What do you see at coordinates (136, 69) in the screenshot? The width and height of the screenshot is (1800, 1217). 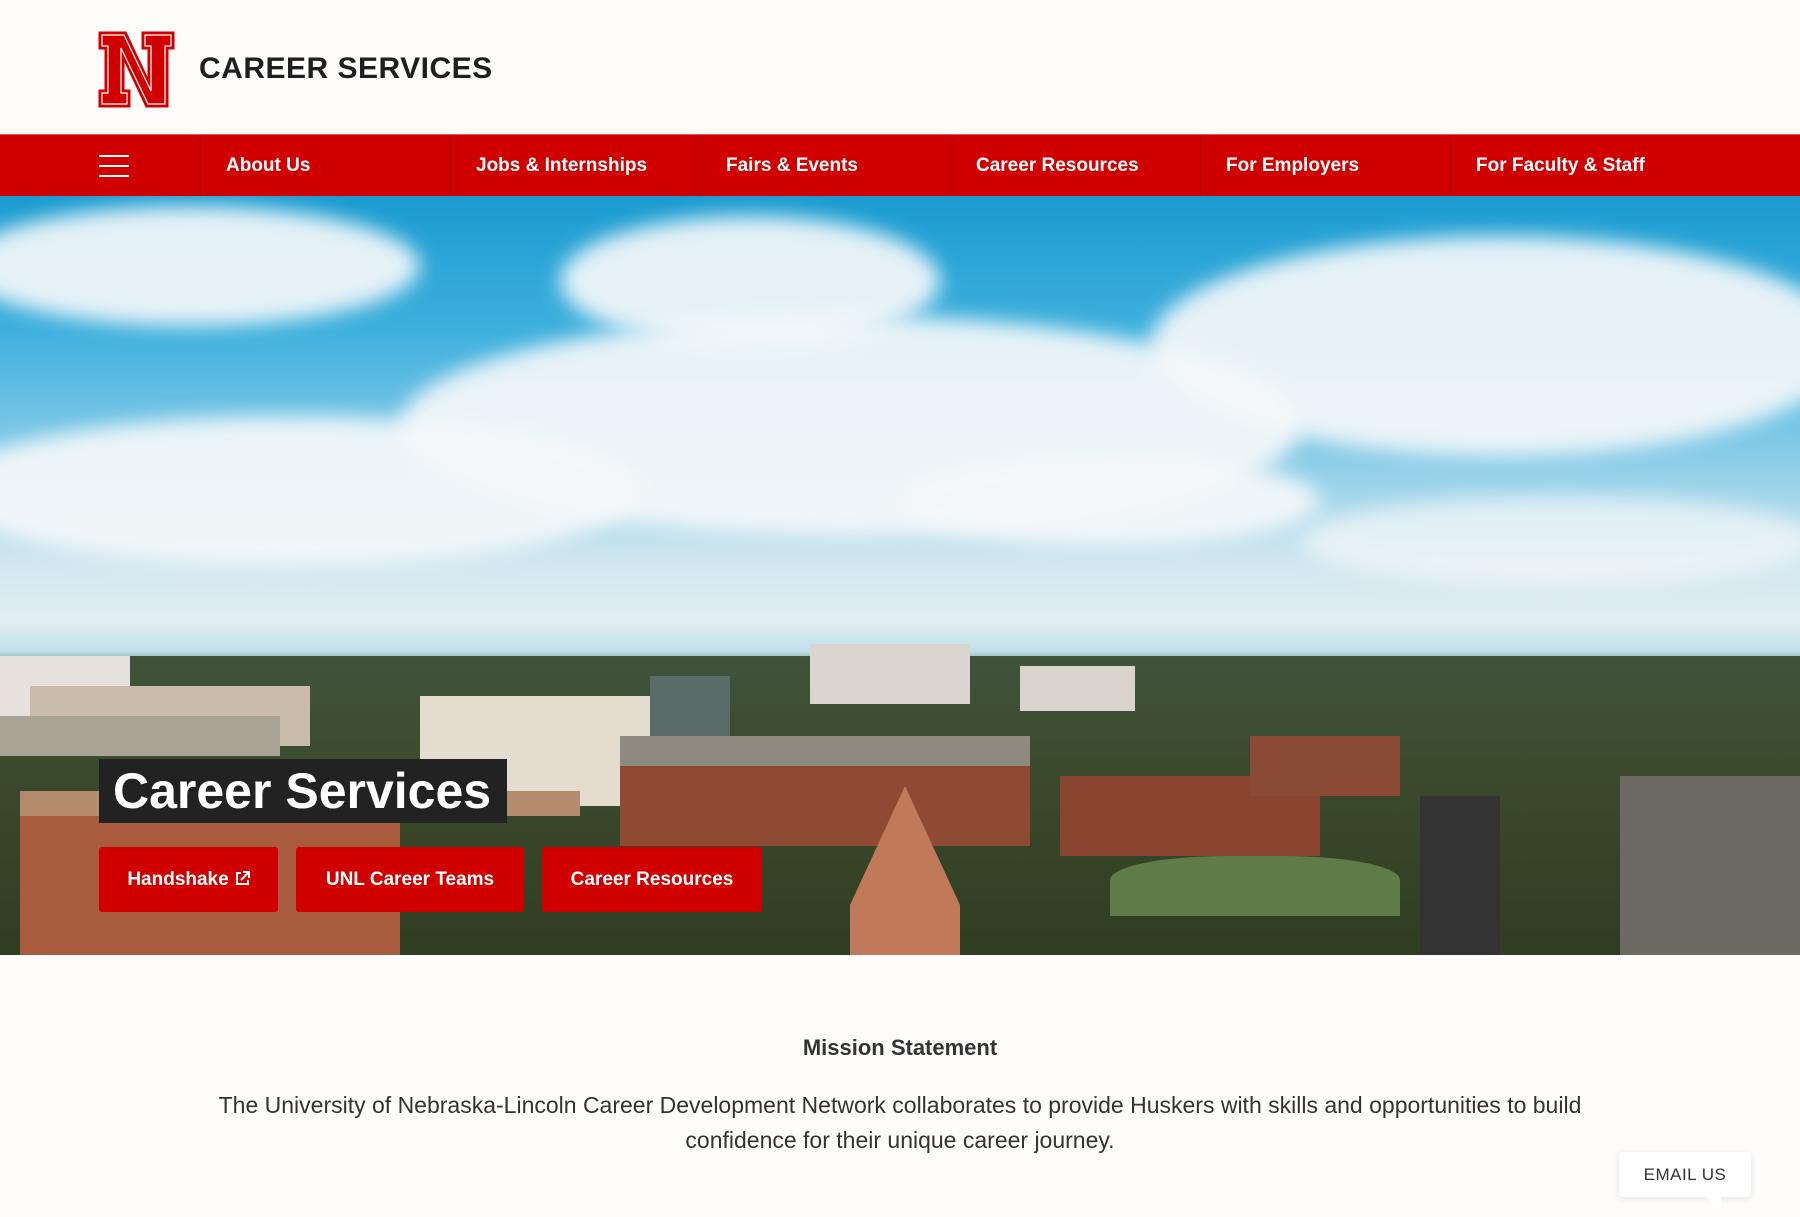 I see `nebraska-n-logo` at bounding box center [136, 69].